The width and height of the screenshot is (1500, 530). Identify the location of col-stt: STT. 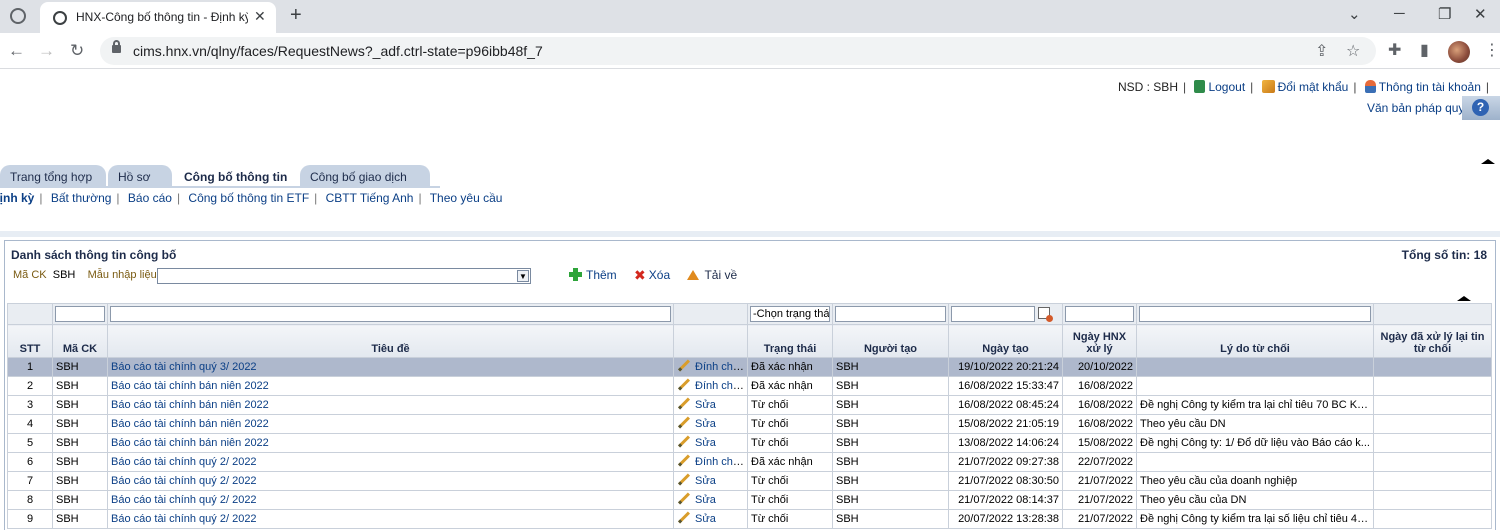
(30, 341).